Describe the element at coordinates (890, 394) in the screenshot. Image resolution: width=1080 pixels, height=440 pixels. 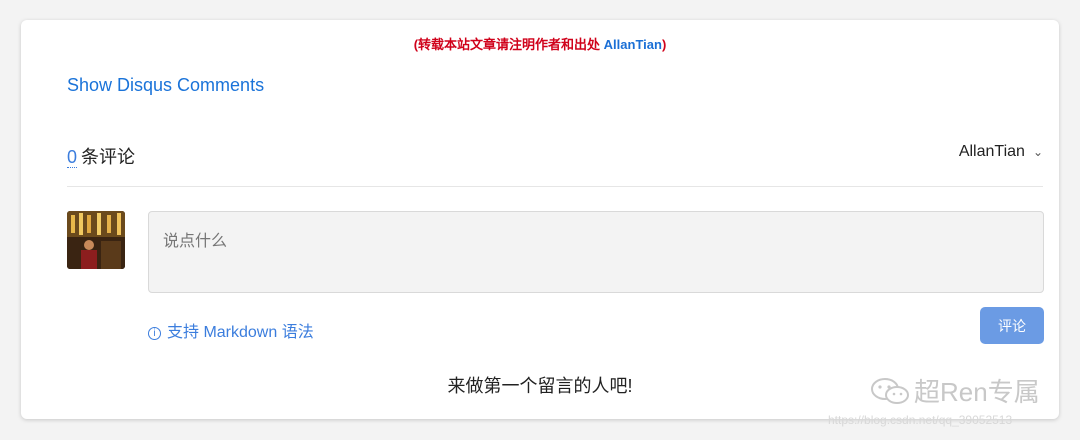
I see `wechat-icon` at that location.